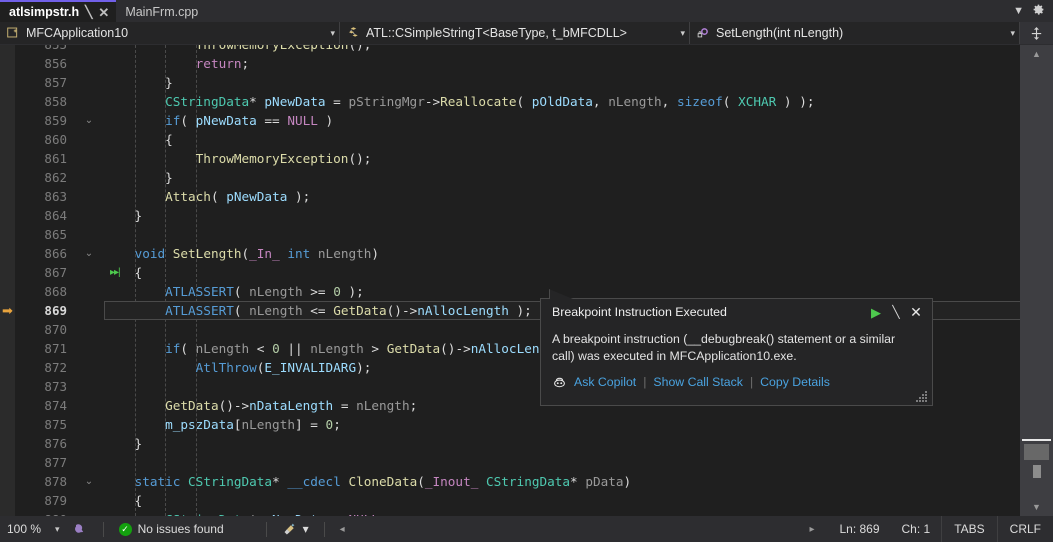  I want to click on scrollbar-annotation, so click(1037, 471).